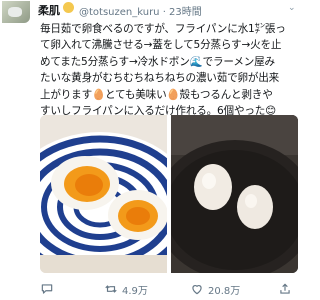 This screenshot has width=320, height=300. I want to click on retweet-icon, so click(111, 289).